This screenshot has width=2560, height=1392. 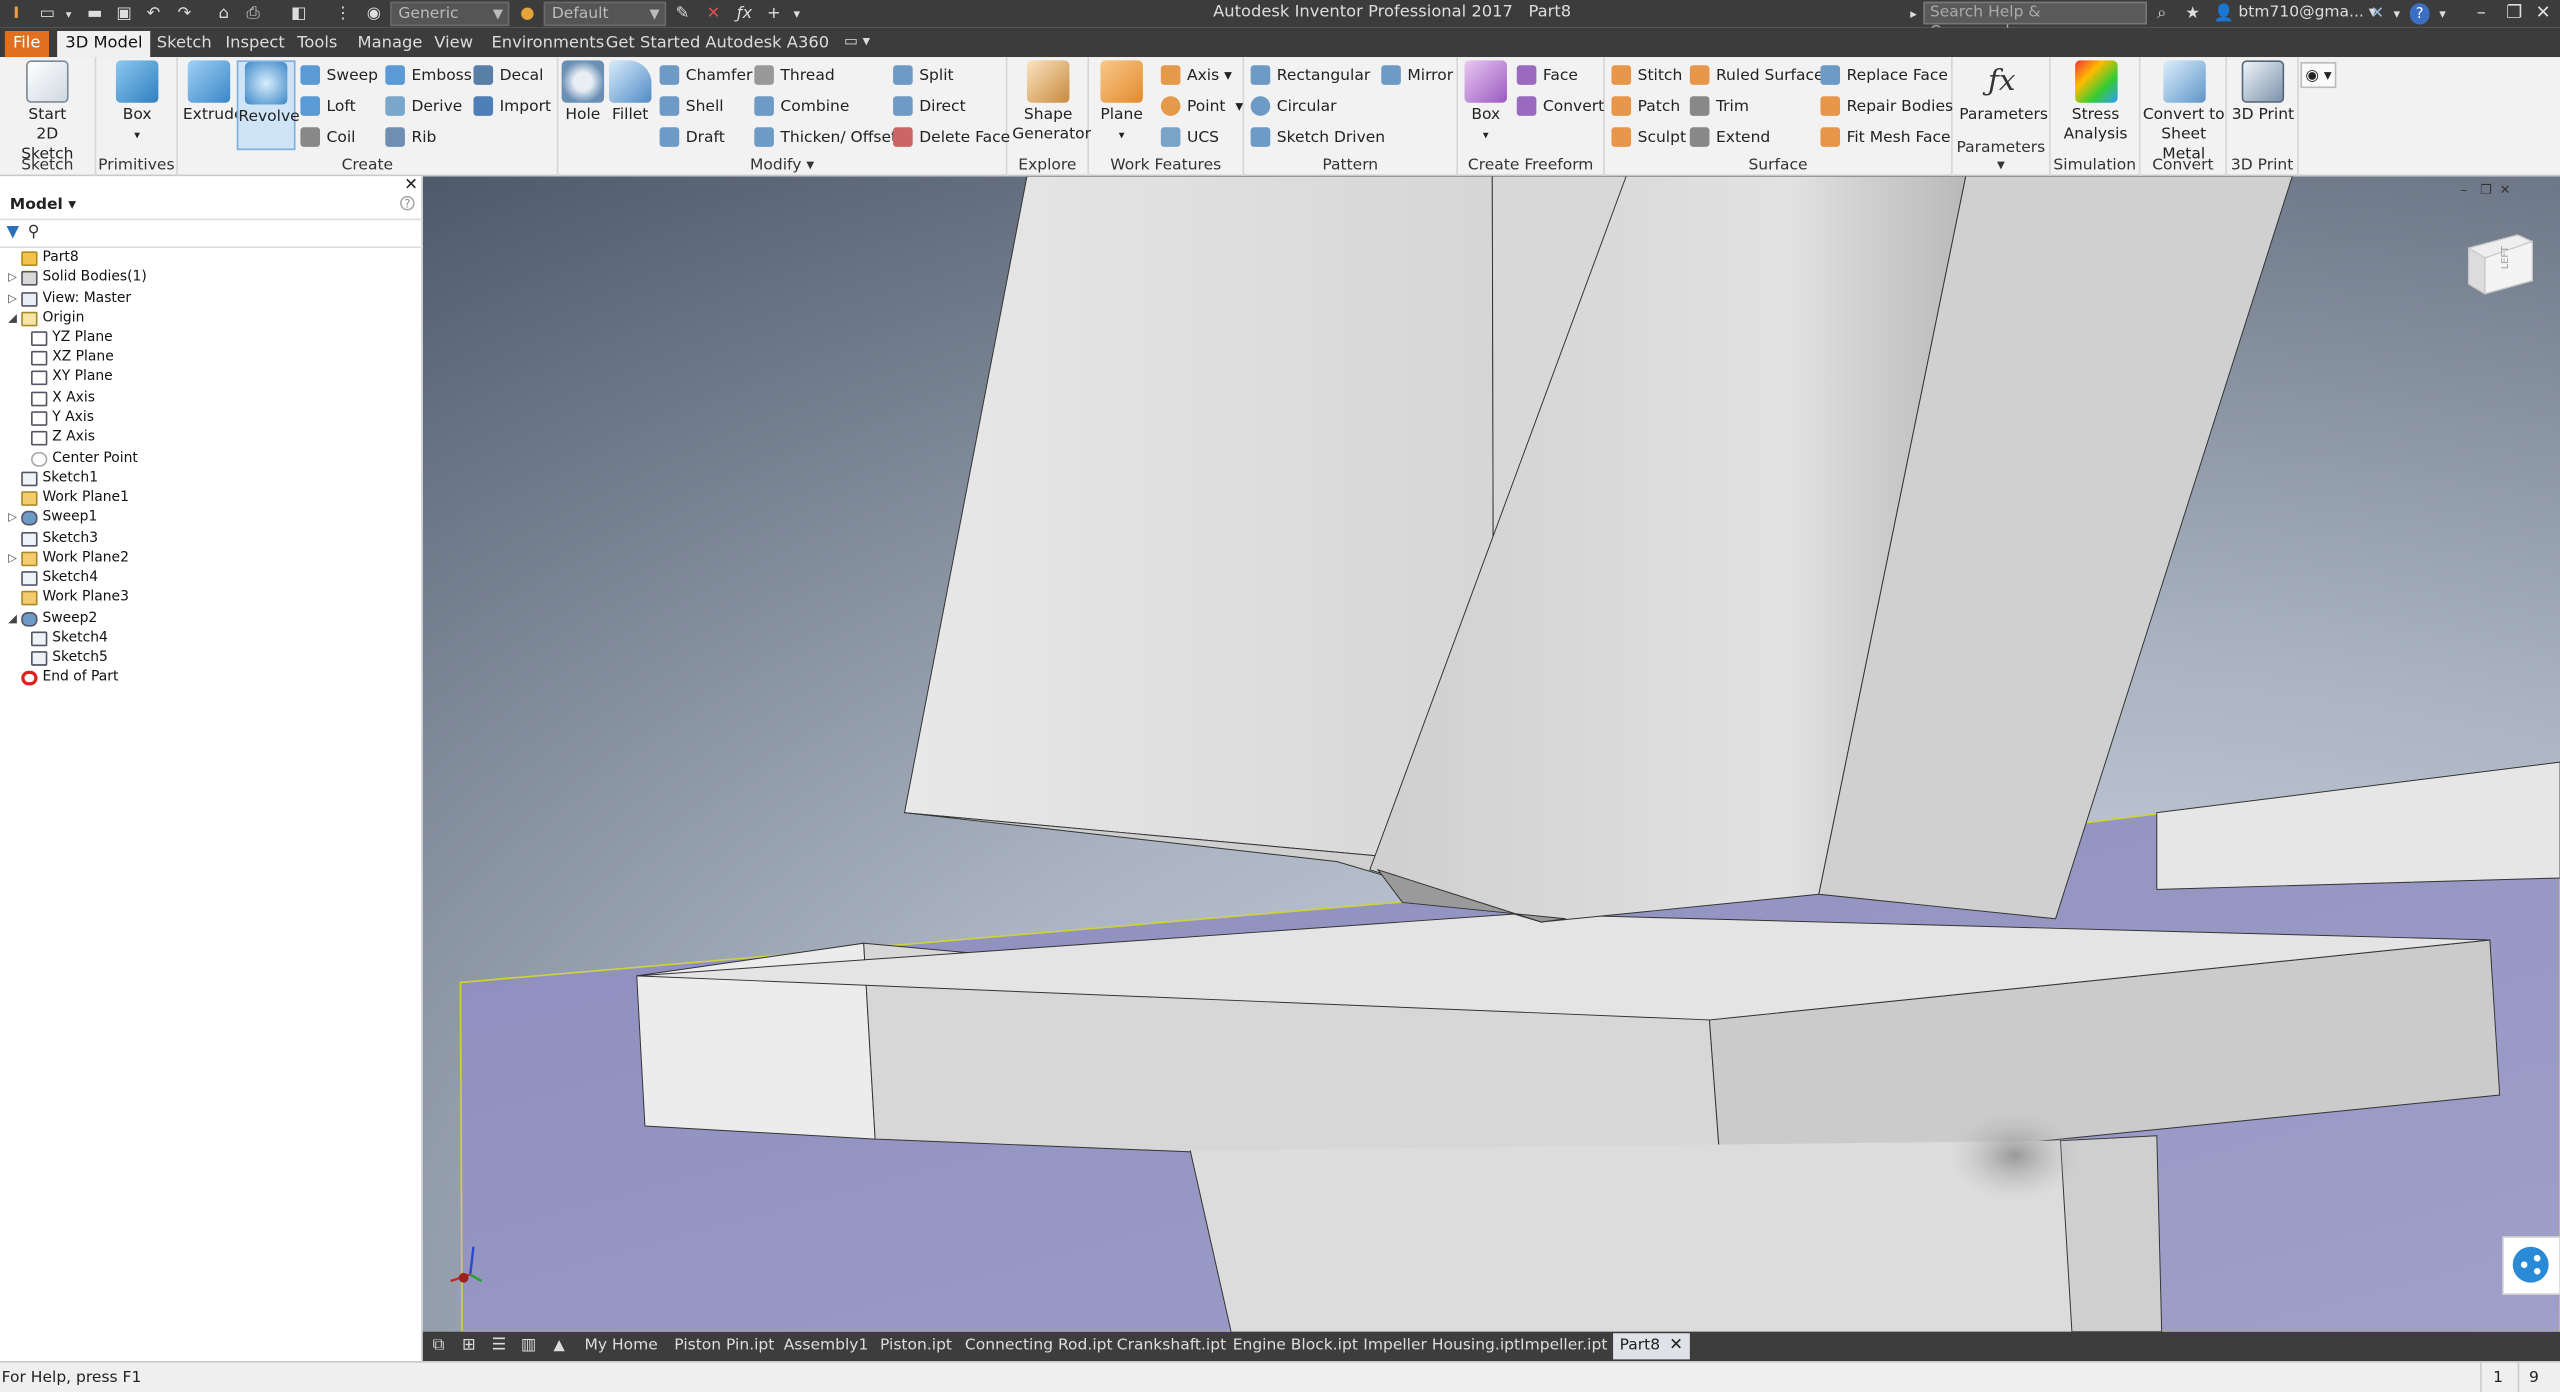 What do you see at coordinates (583, 92) in the screenshot?
I see `hole-button: Hole` at bounding box center [583, 92].